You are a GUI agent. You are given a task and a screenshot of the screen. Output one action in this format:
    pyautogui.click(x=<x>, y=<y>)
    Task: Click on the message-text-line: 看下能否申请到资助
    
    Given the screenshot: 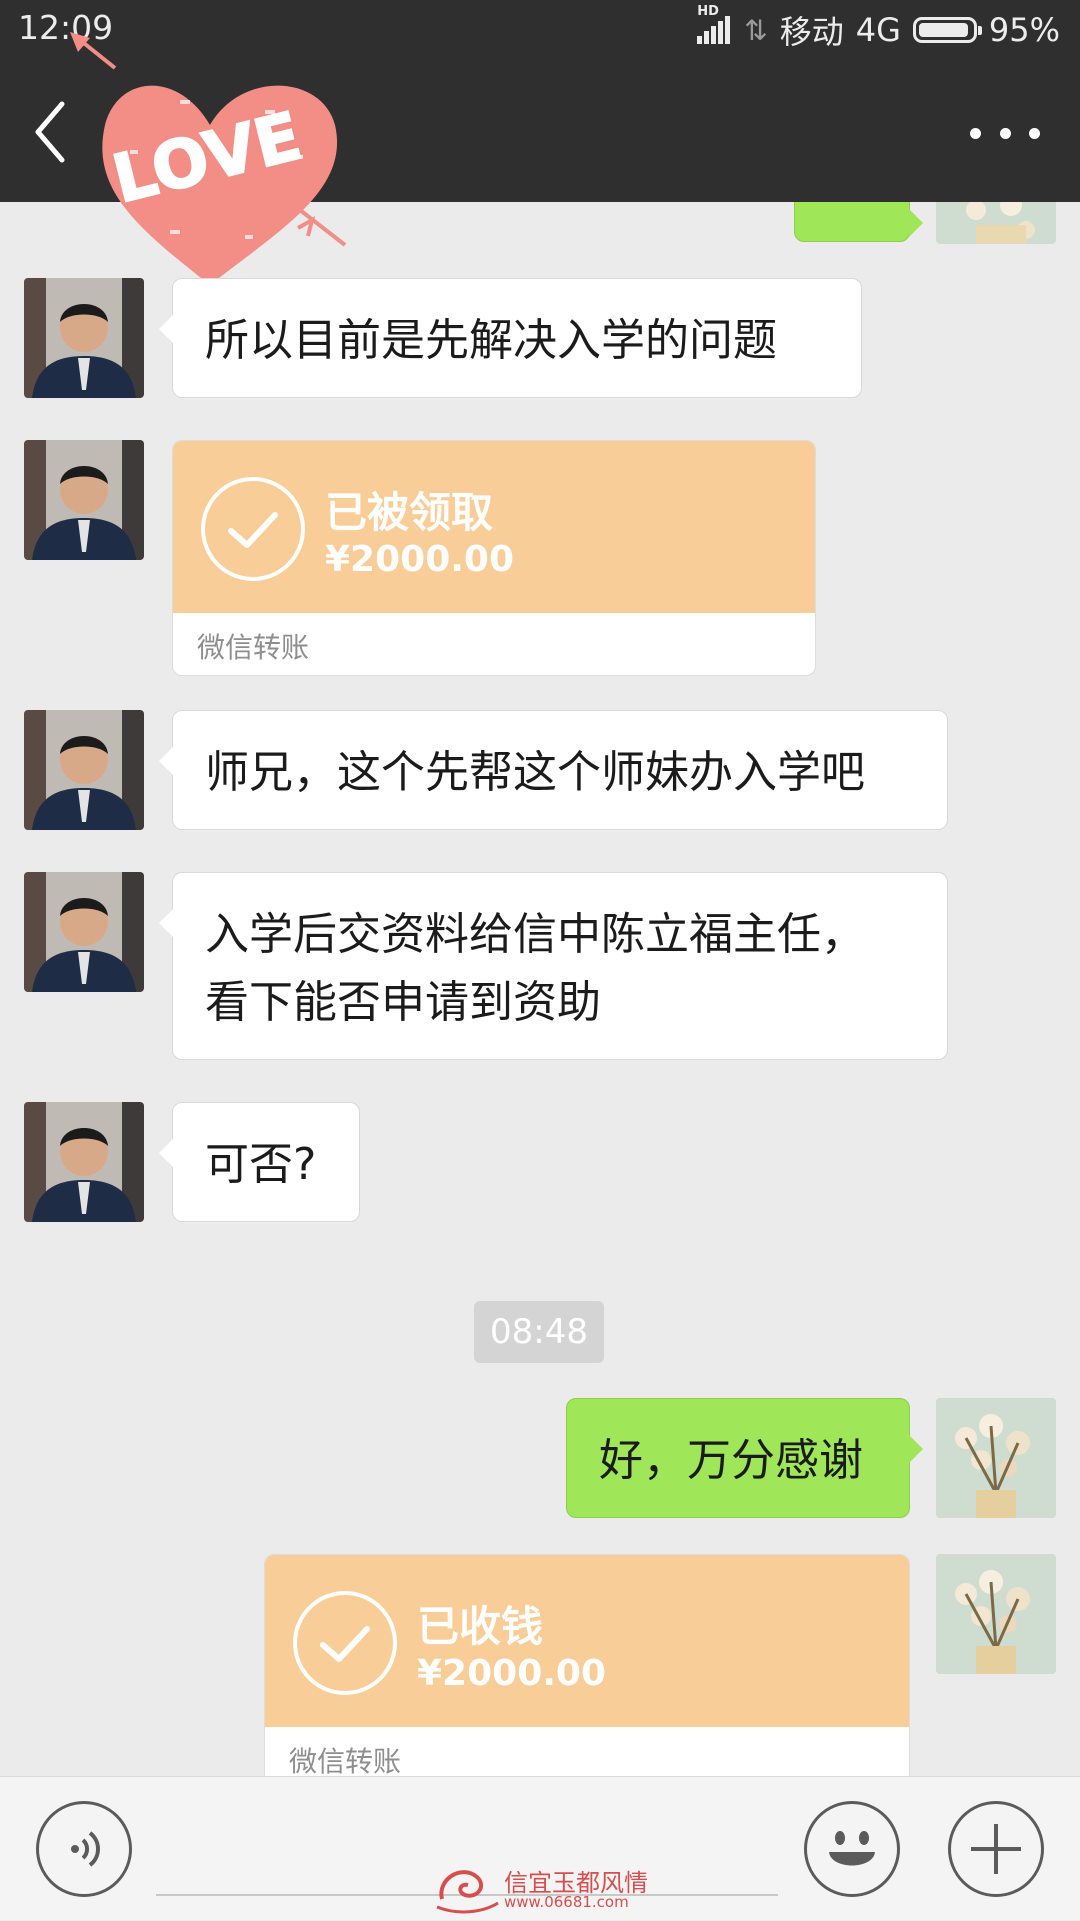 What is the action you would take?
    pyautogui.click(x=403, y=1002)
    